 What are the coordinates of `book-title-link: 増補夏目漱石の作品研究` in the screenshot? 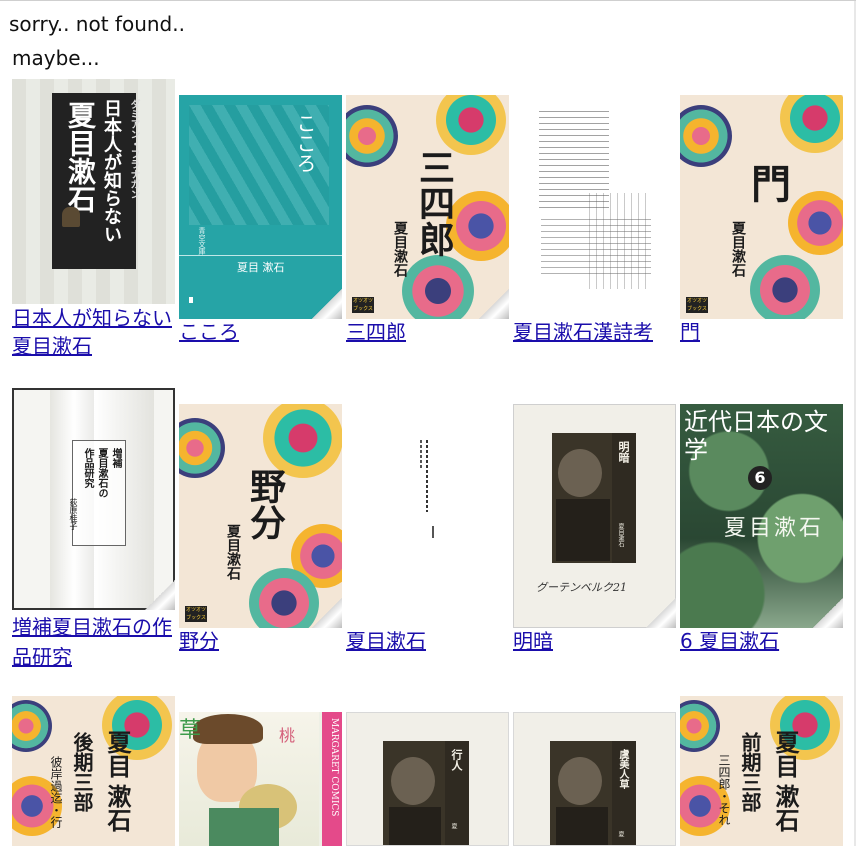 It's located at (97, 642).